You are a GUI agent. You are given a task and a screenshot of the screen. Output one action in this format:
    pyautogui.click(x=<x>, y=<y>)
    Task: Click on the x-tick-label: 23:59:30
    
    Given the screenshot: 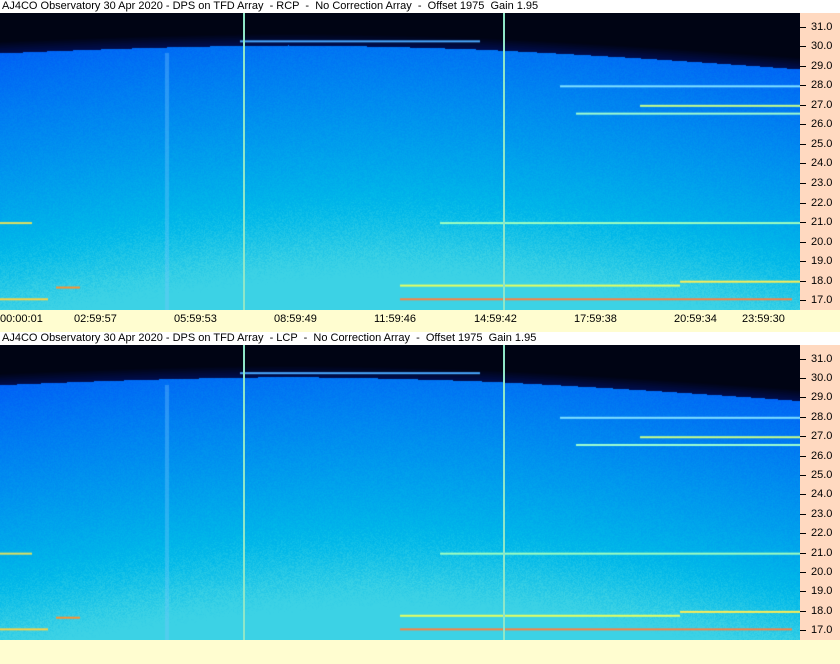 What is the action you would take?
    pyautogui.click(x=763, y=319)
    